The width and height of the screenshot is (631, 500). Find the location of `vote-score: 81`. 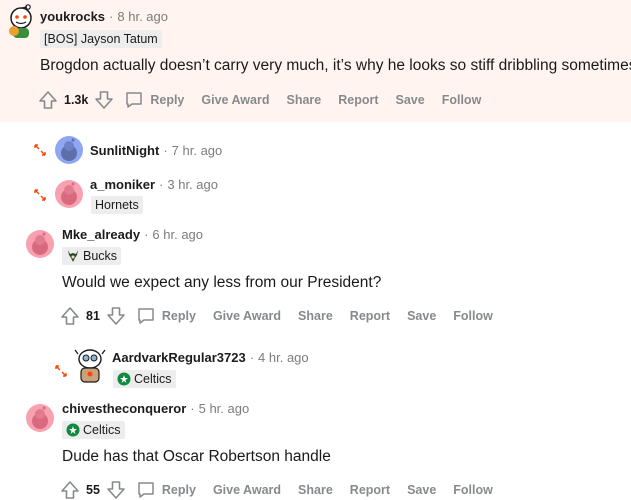

vote-score: 81 is located at coordinates (93, 316).